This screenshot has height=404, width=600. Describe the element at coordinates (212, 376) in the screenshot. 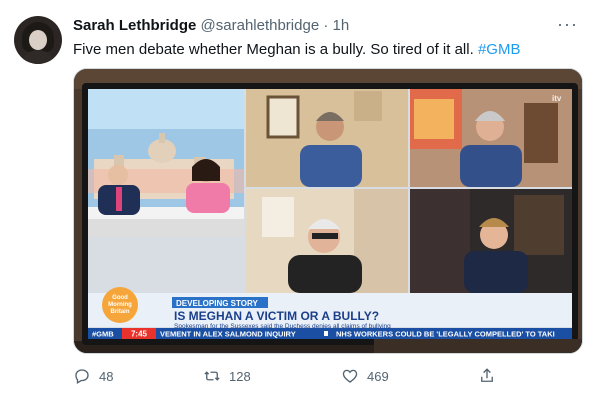

I see `retweet-icon` at that location.